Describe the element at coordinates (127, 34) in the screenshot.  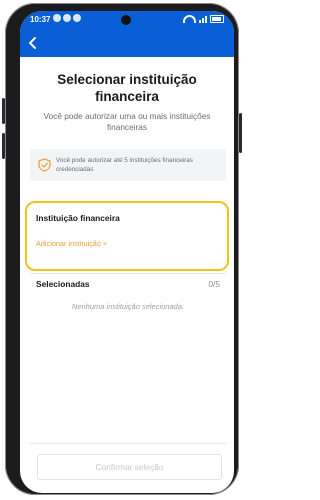
I see `app-header: 10:37` at that location.